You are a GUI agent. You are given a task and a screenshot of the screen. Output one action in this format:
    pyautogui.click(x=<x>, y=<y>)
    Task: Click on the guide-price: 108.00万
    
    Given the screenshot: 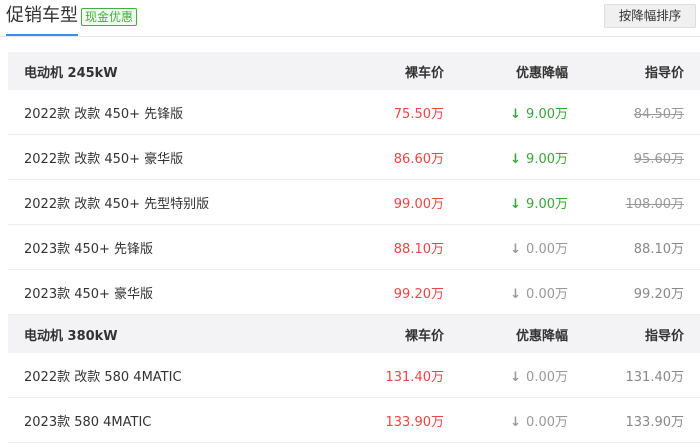 What is the action you would take?
    pyautogui.click(x=626, y=202)
    